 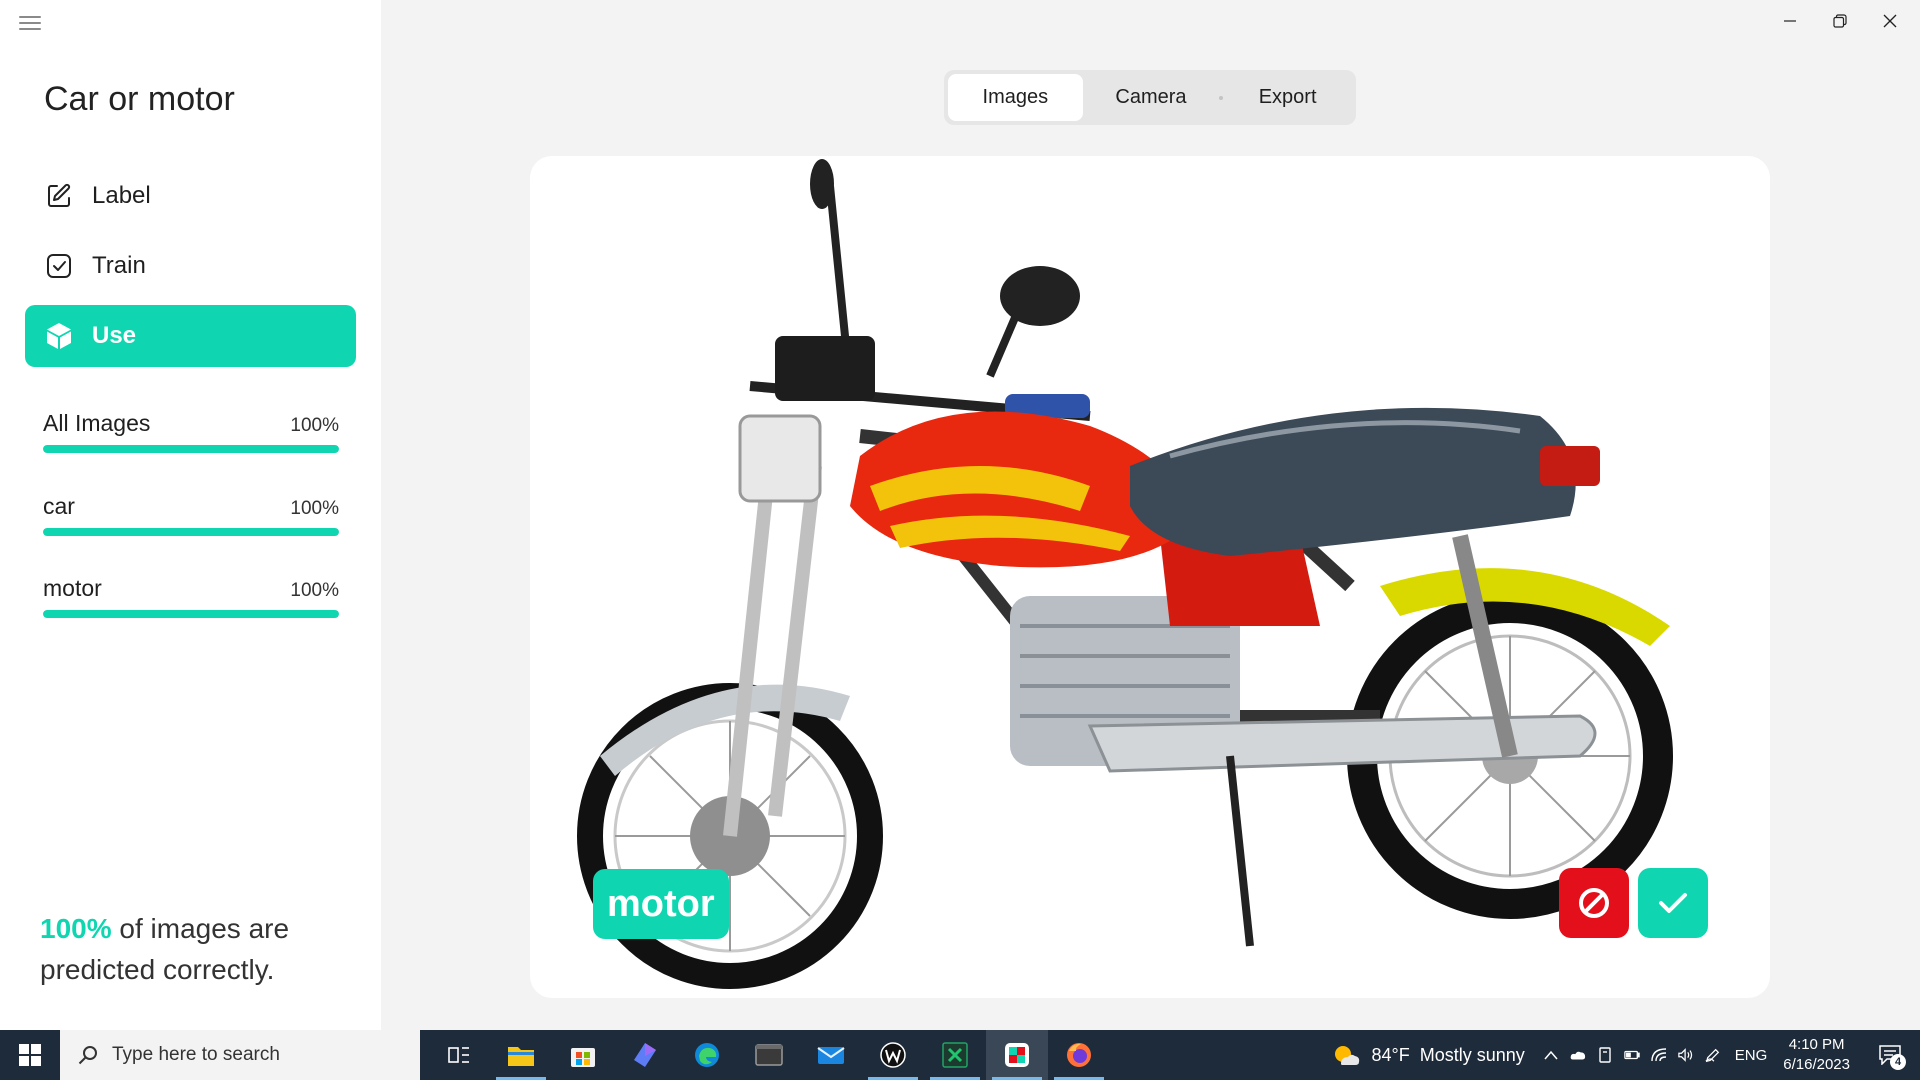 I want to click on copilot-icon, so click(x=645, y=1055).